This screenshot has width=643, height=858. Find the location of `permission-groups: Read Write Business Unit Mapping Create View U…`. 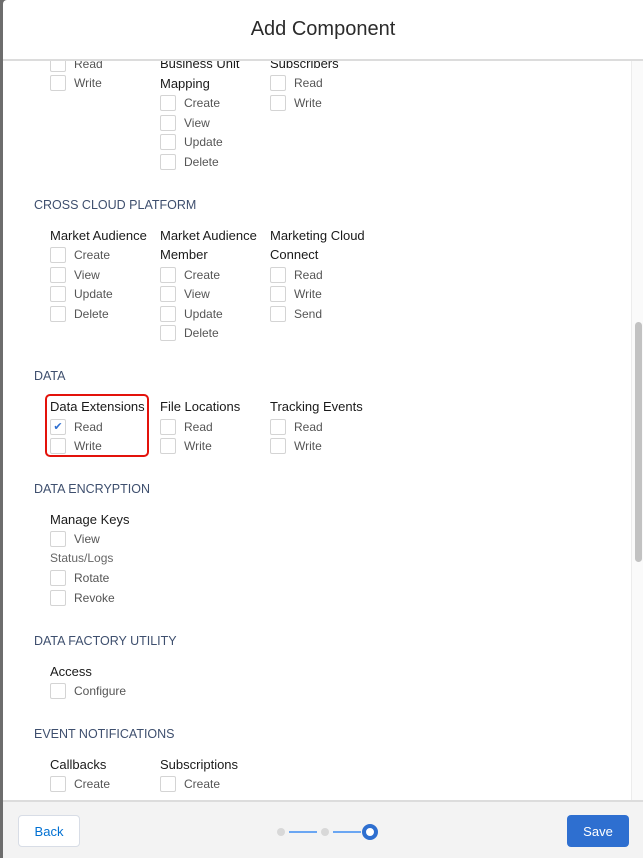

permission-groups: Read Write Business Unit Mapping Create View U… is located at coordinates (317, 116).